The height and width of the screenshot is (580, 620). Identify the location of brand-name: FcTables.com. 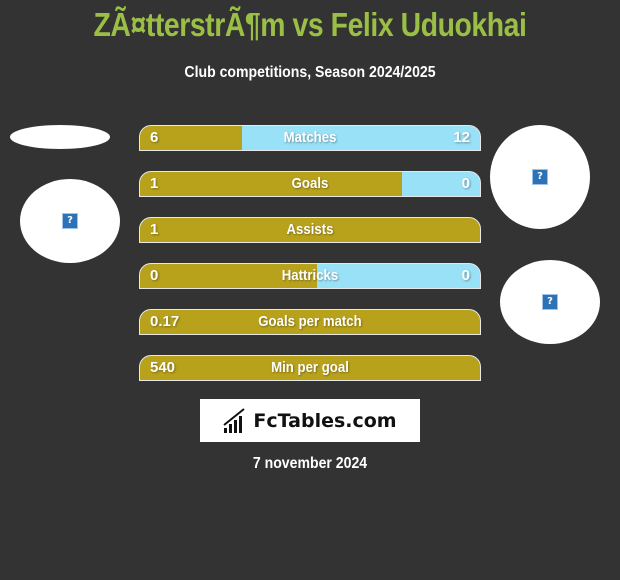
(325, 420).